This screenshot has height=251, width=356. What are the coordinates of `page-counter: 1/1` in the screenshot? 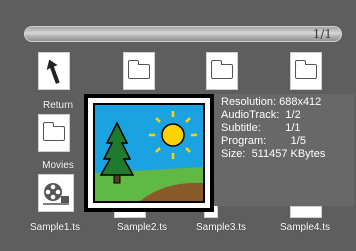 It's located at (322, 34).